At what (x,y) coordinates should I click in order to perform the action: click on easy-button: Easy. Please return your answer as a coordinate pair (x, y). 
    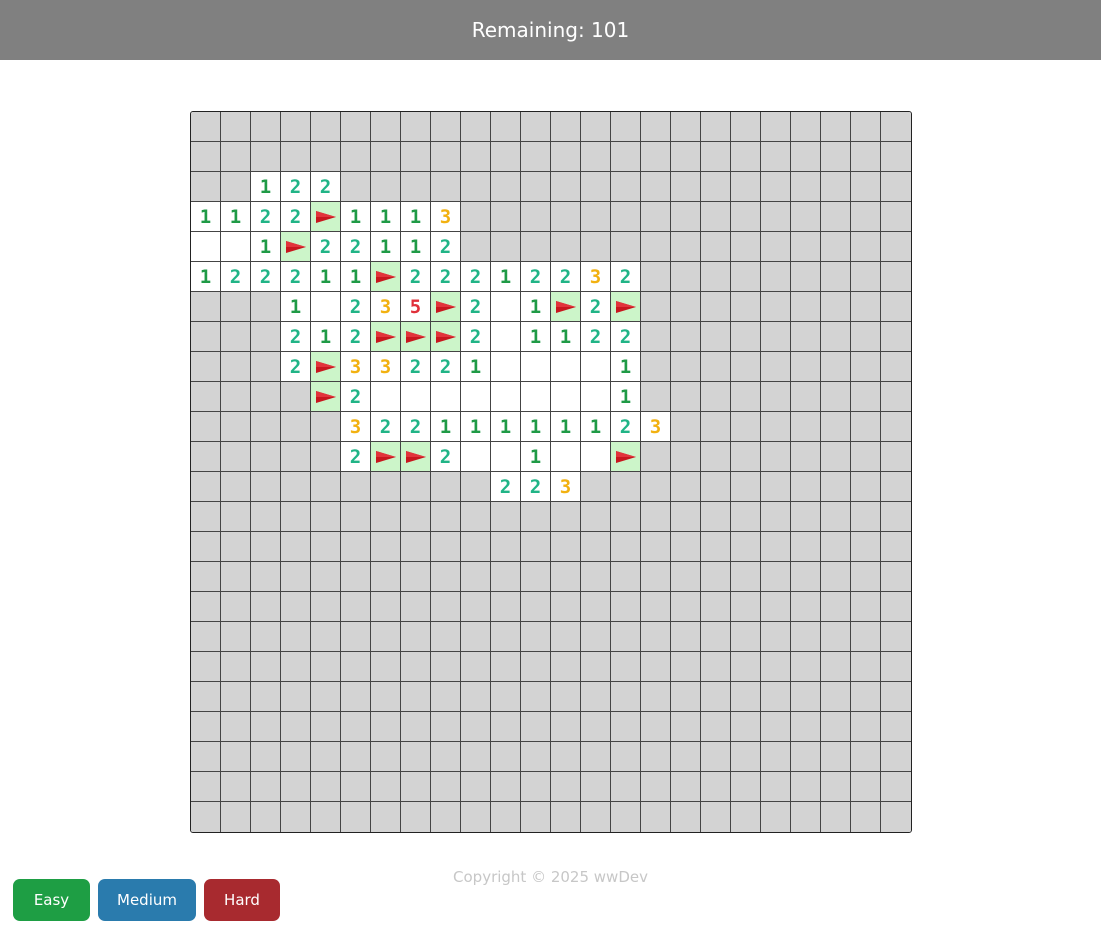
    Looking at the image, I should click on (51, 900).